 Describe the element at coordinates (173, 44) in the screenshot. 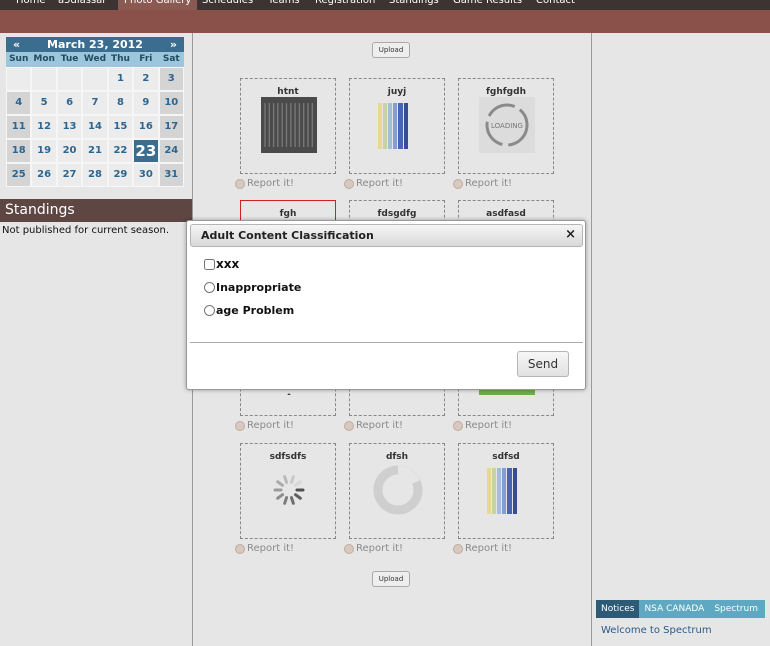

I see `calendar-next-button: »` at that location.